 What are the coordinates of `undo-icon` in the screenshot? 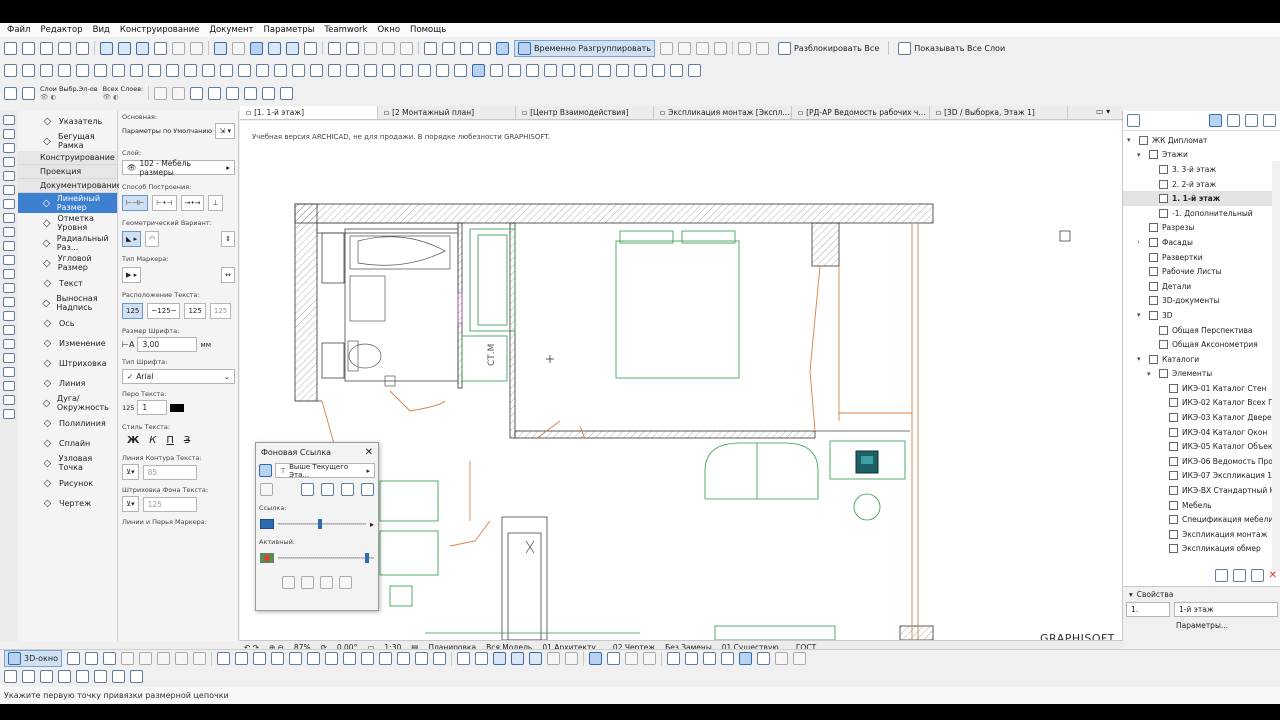 It's located at (10, 48).